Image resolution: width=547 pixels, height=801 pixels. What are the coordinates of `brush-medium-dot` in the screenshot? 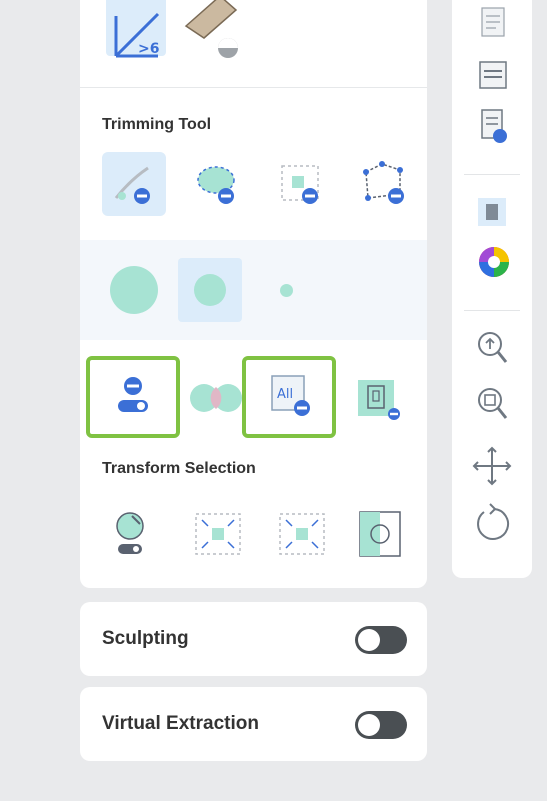 It's located at (210, 290).